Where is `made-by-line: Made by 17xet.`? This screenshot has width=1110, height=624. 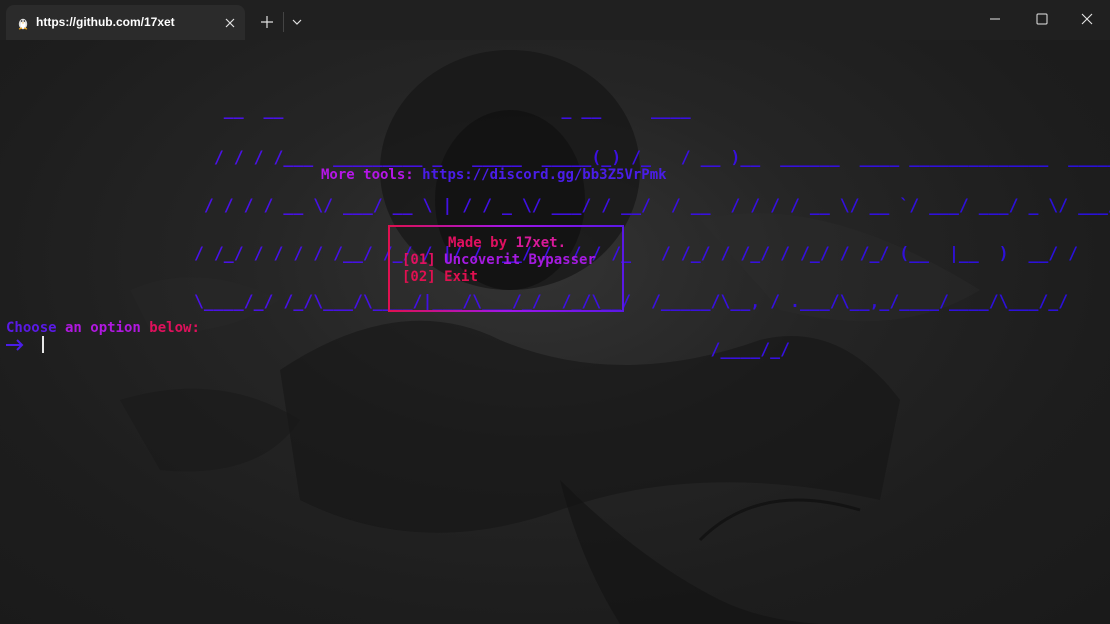
made-by-line: Made by 17xet. is located at coordinates (507, 243).